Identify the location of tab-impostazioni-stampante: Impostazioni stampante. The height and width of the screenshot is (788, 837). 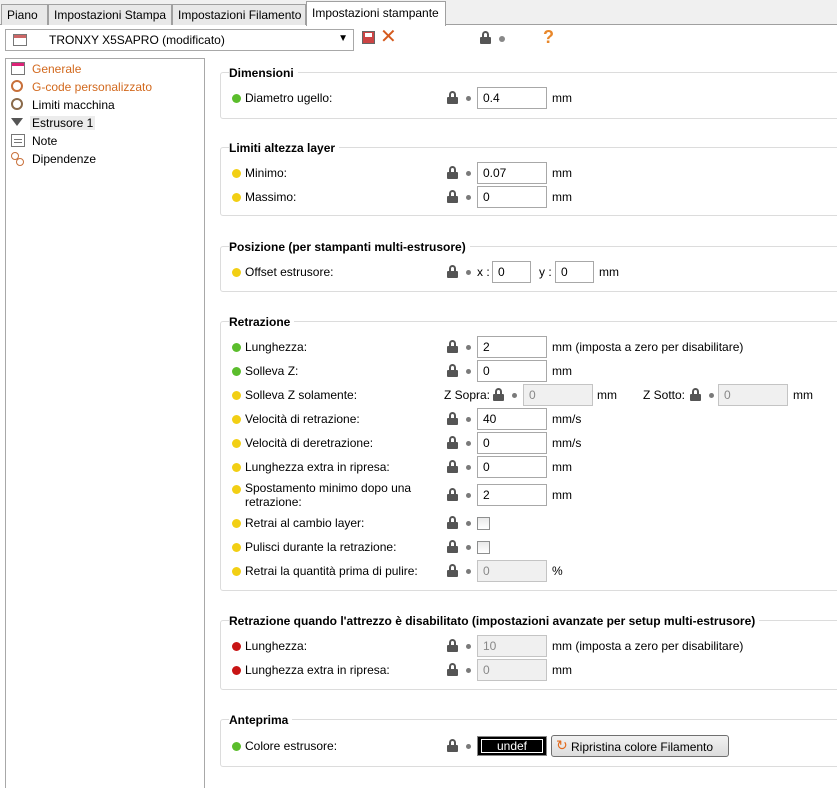
(376, 13).